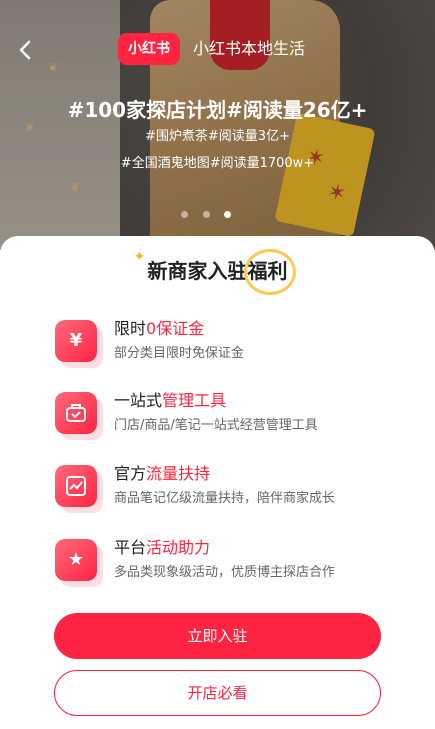  I want to click on benefit-item-deposit: ¥ 限时0保证金 部分类目限时免保证金, so click(225, 348).